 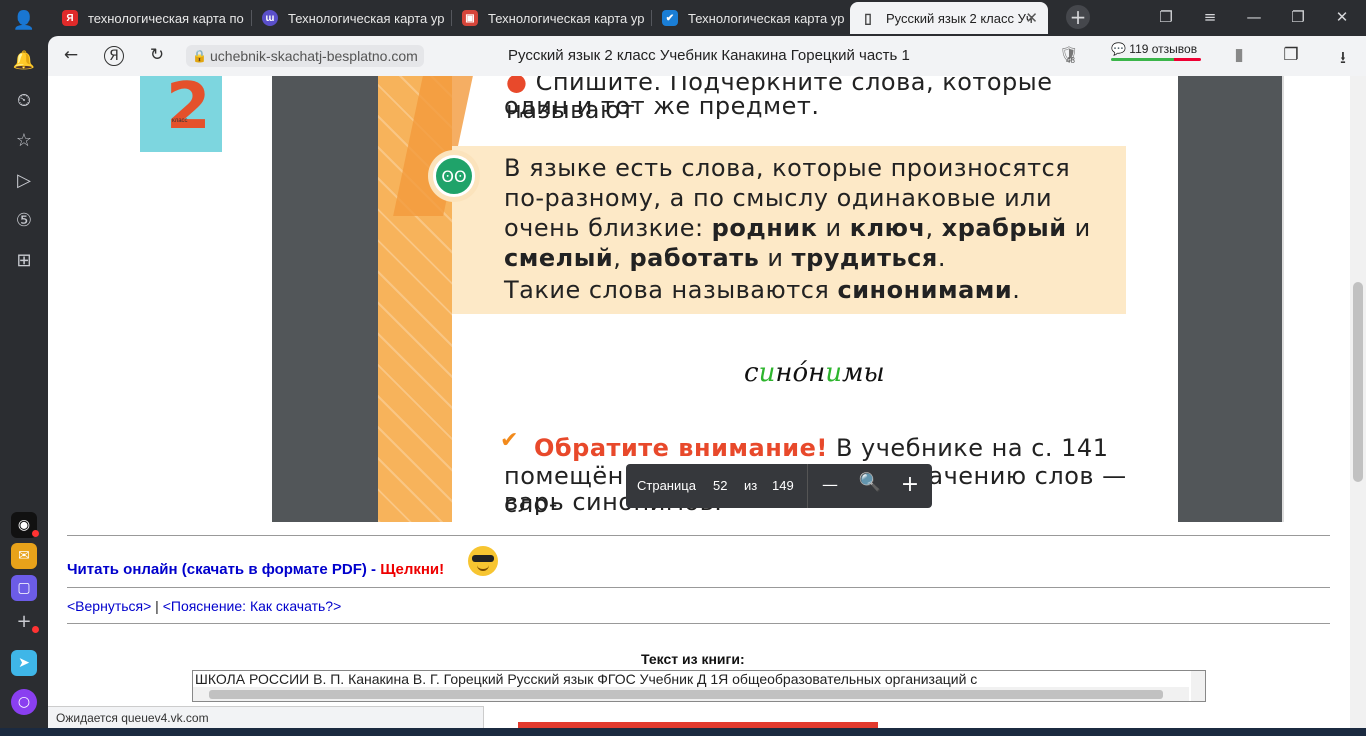 What do you see at coordinates (470, 18) in the screenshot?
I see `site-favicon-icon: ▣` at bounding box center [470, 18].